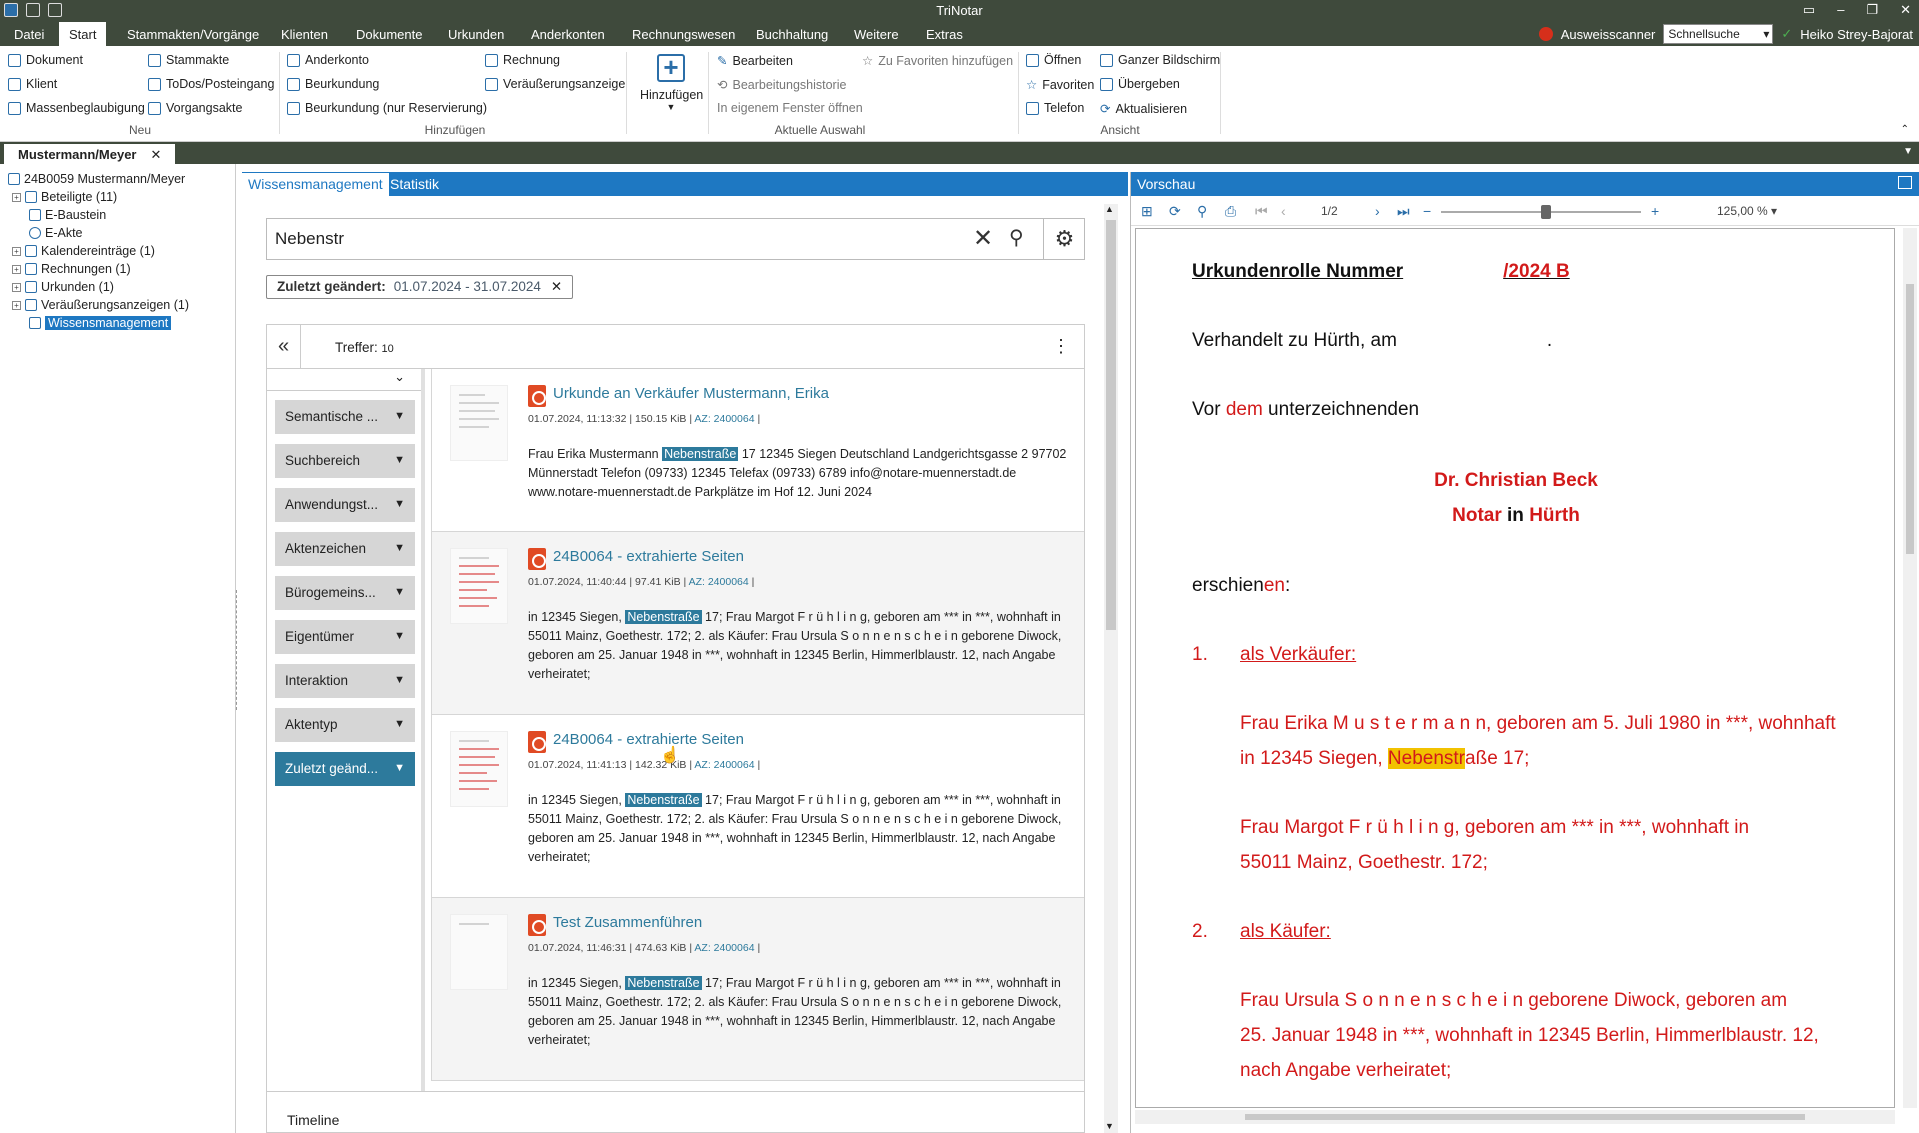 Image resolution: width=1919 pixels, height=1133 pixels. Describe the element at coordinates (1910, 668) in the screenshot. I see `preview-vertical-scrollbar` at that location.